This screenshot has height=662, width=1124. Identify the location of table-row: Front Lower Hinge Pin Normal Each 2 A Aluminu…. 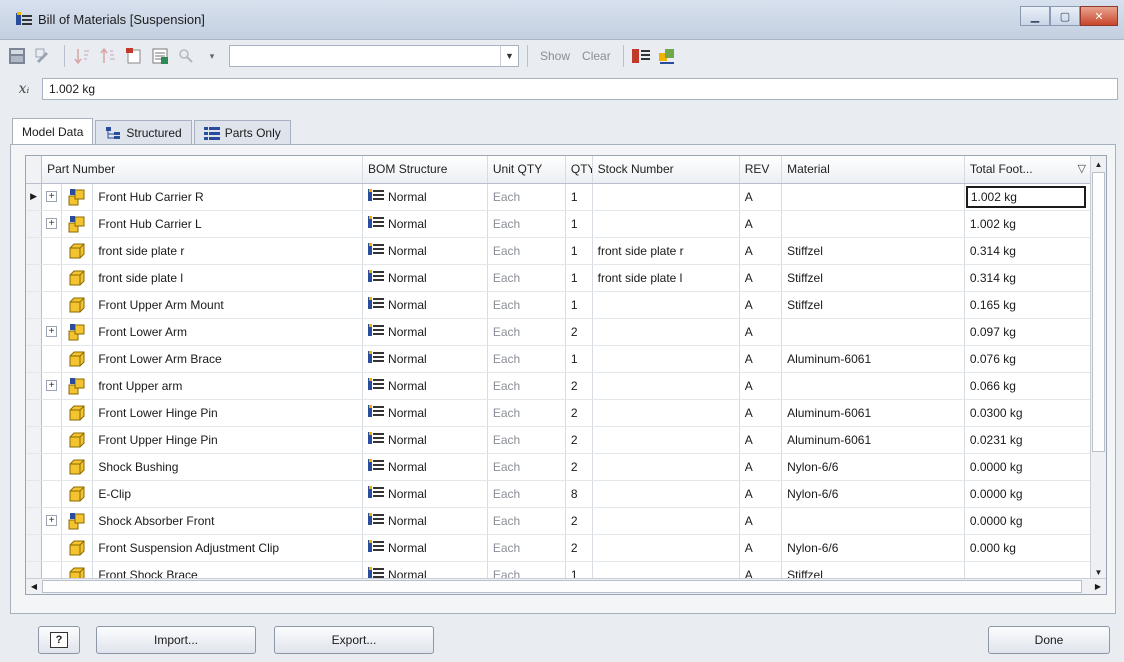
(559, 413).